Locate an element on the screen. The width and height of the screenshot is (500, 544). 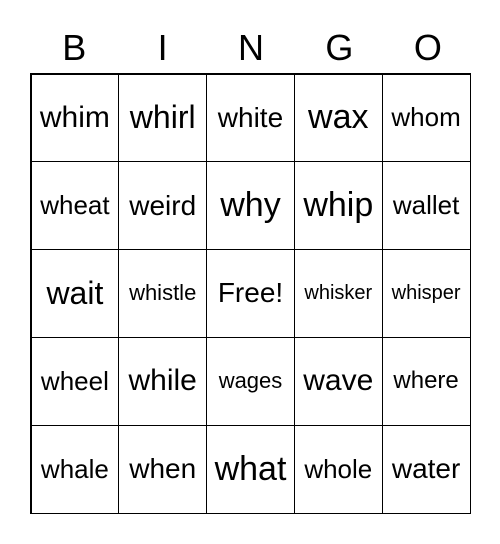
bingo-cell: white is located at coordinates (250, 118).